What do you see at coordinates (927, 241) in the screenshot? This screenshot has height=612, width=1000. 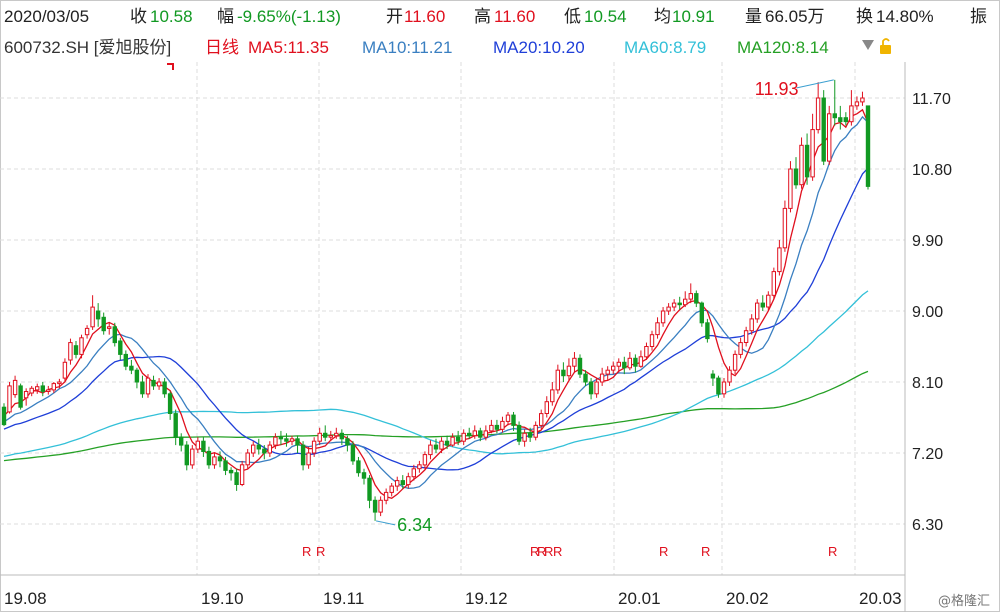 I see `y-tick-label: 9.90` at bounding box center [927, 241].